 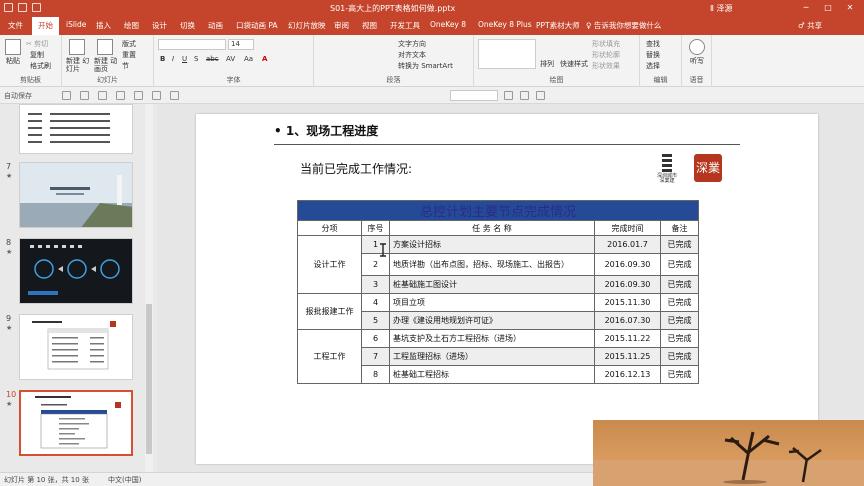 What do you see at coordinates (498, 210) in the screenshot?
I see `table-caption: 总控计划主要节点完成情况` at bounding box center [498, 210].